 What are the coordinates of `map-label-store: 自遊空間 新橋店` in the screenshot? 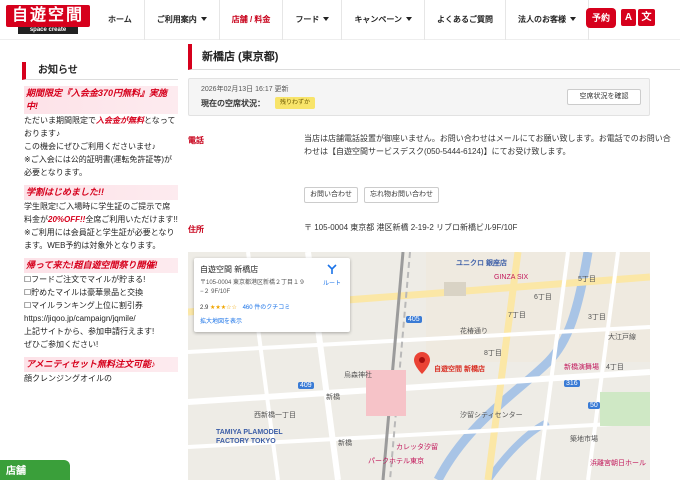 It's located at (459, 369).